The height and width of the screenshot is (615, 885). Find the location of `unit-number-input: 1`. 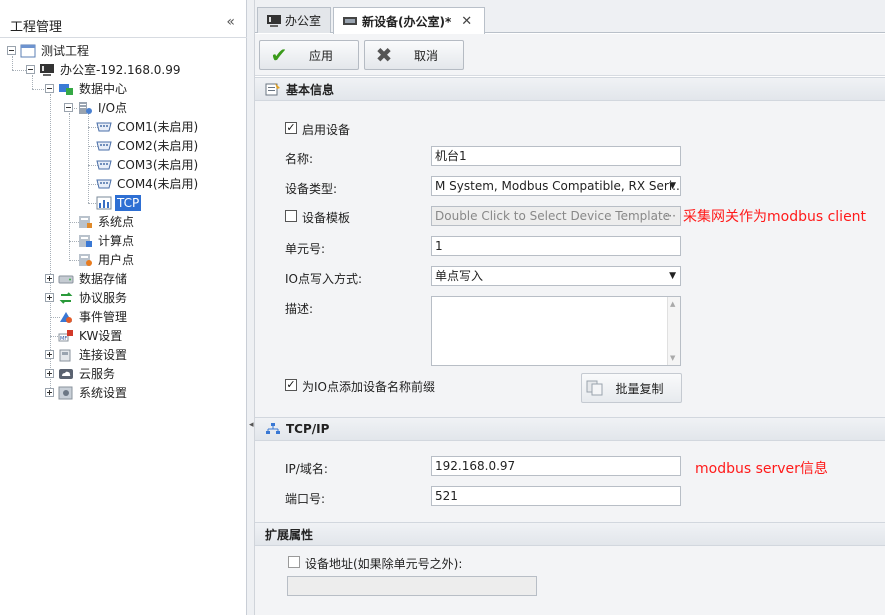

unit-number-input: 1 is located at coordinates (556, 246).